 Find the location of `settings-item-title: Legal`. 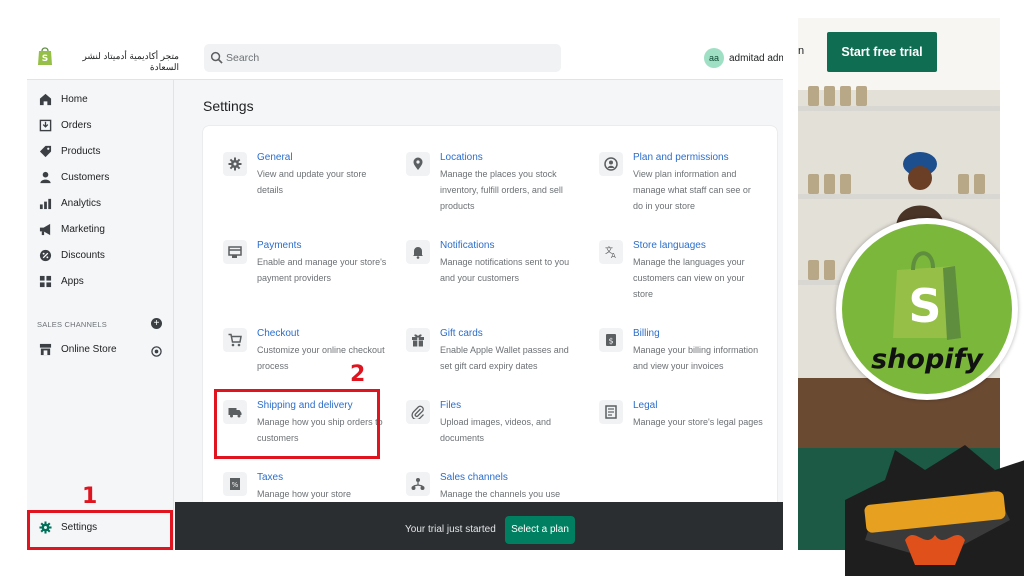

settings-item-title: Legal is located at coordinates (645, 405).